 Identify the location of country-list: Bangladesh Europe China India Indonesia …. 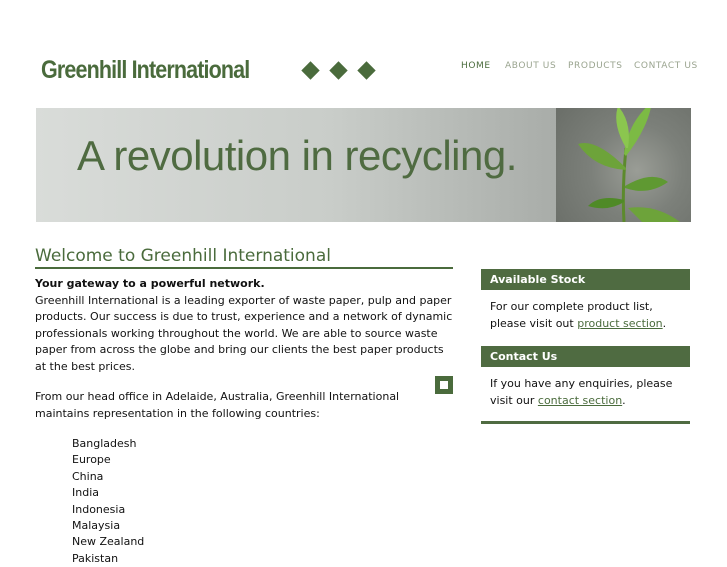
(245, 501).